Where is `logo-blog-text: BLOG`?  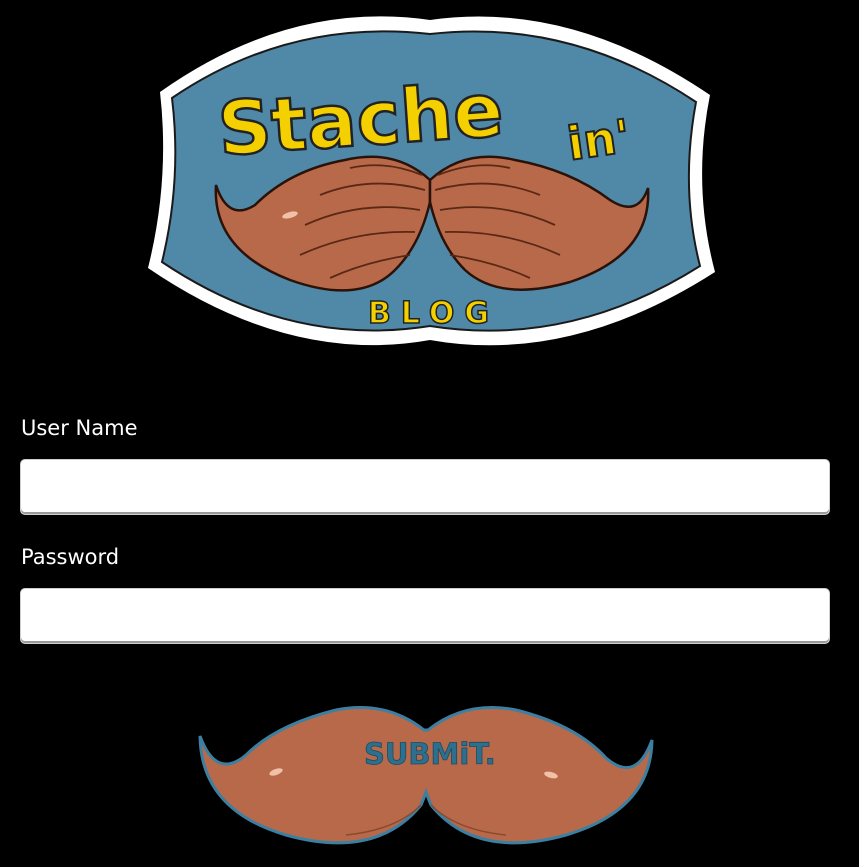 logo-blog-text: BLOG is located at coordinates (433, 313).